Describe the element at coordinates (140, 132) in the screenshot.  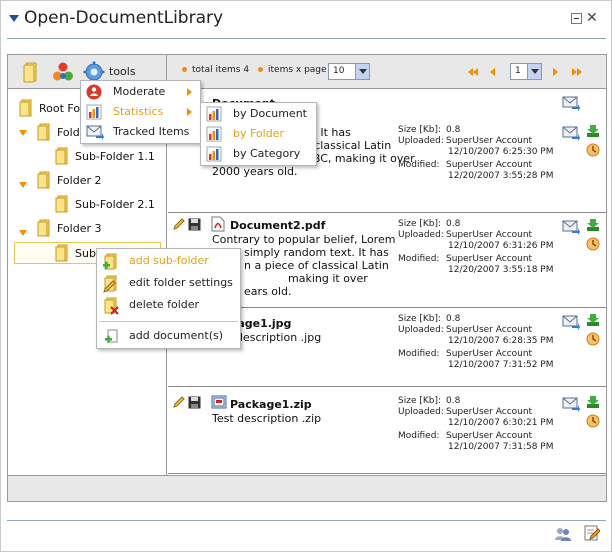
I see `menu-item-tracked-items: Tracked Items` at that location.